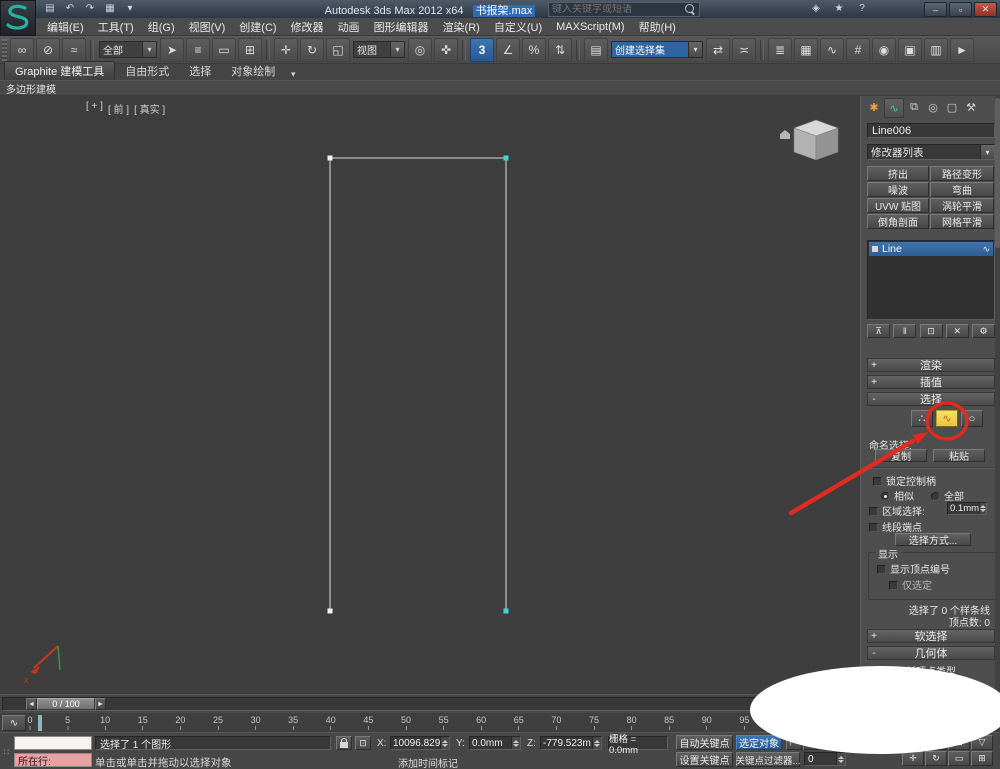 The image size is (1000, 769). I want to click on rollout-rendering: + 渲染, so click(931, 365).